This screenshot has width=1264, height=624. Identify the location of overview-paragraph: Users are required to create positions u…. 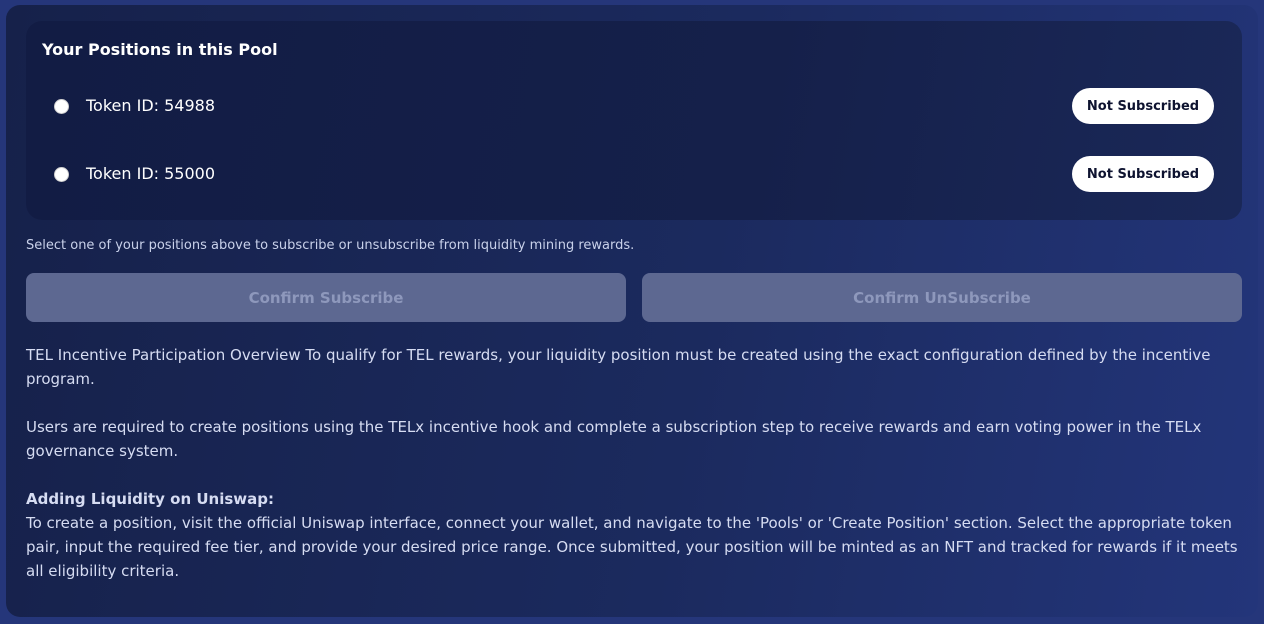
(614, 439).